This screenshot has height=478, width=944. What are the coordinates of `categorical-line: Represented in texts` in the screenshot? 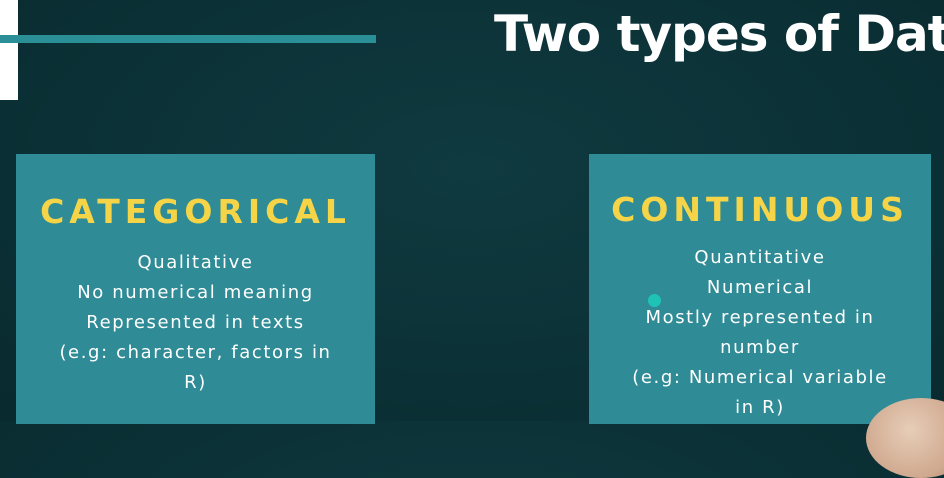 It's located at (195, 322).